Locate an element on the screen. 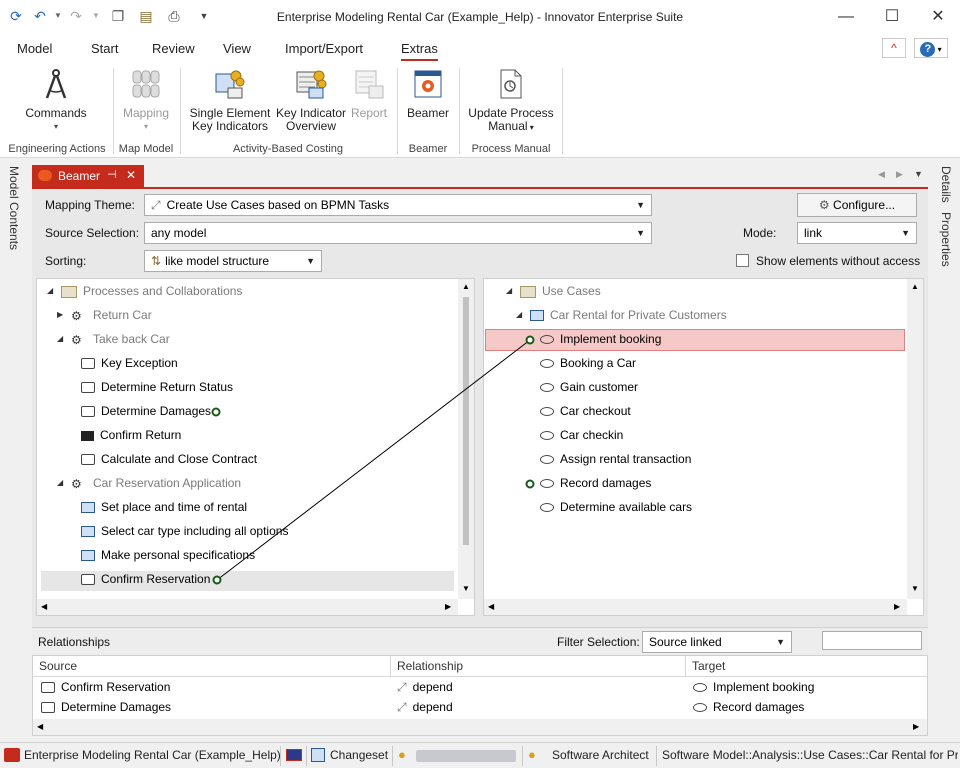 The image size is (960, 768). relationships-title: Relationships is located at coordinates (74, 642).